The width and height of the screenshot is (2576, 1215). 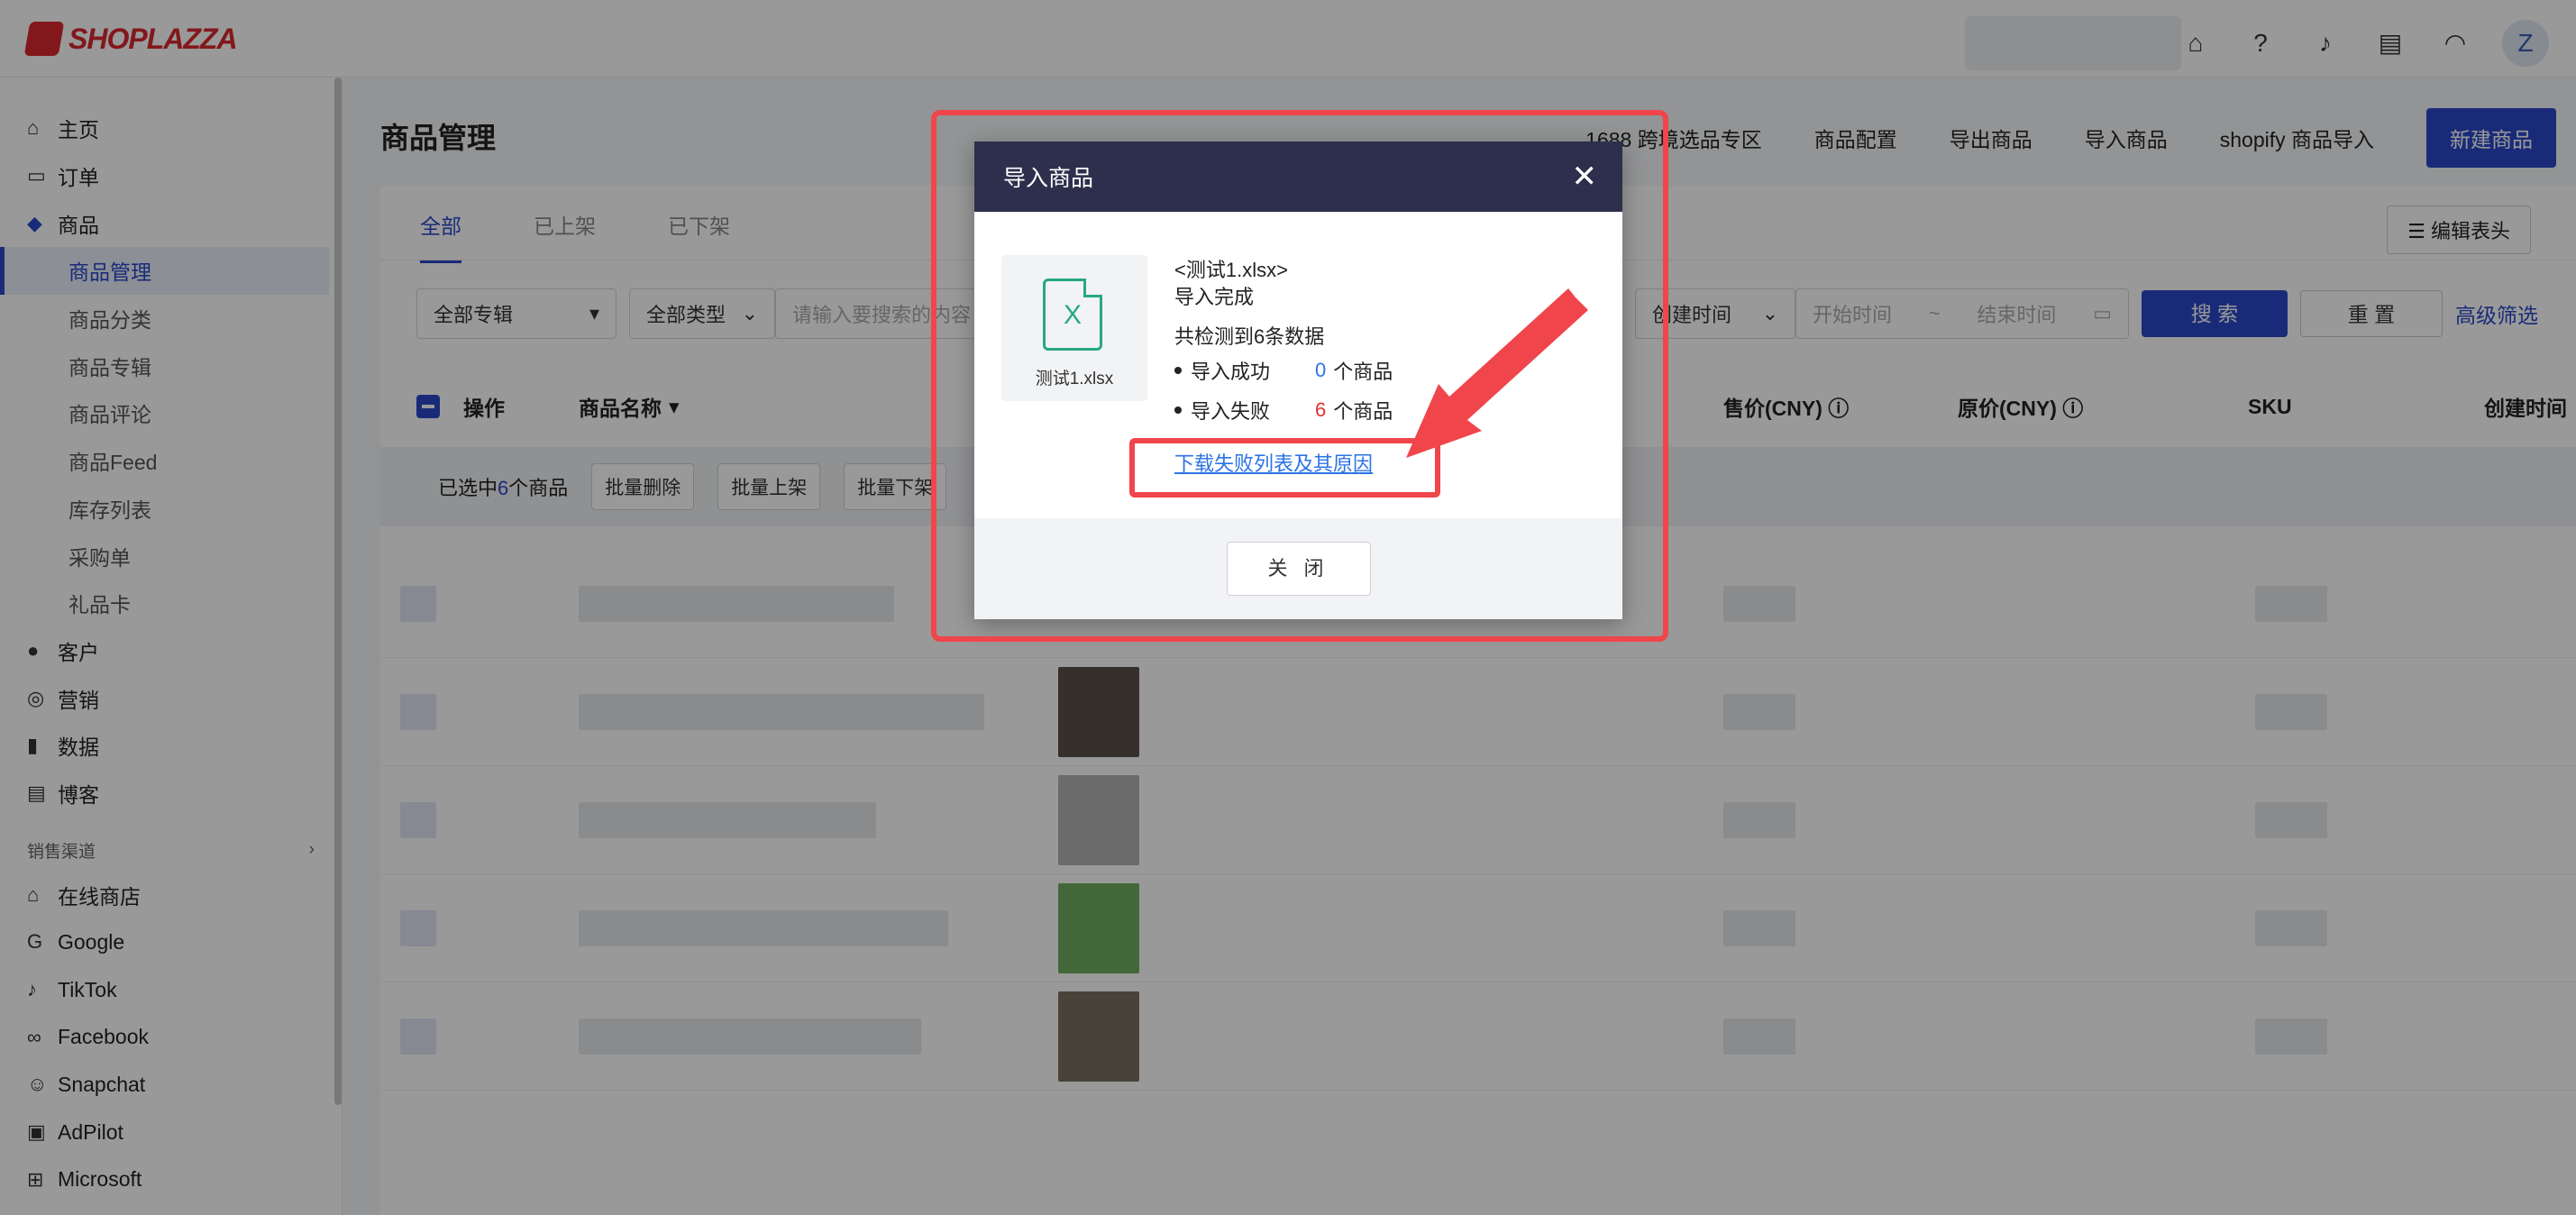 What do you see at coordinates (1299, 376) in the screenshot?
I see `annotation-highlight-dialog` at bounding box center [1299, 376].